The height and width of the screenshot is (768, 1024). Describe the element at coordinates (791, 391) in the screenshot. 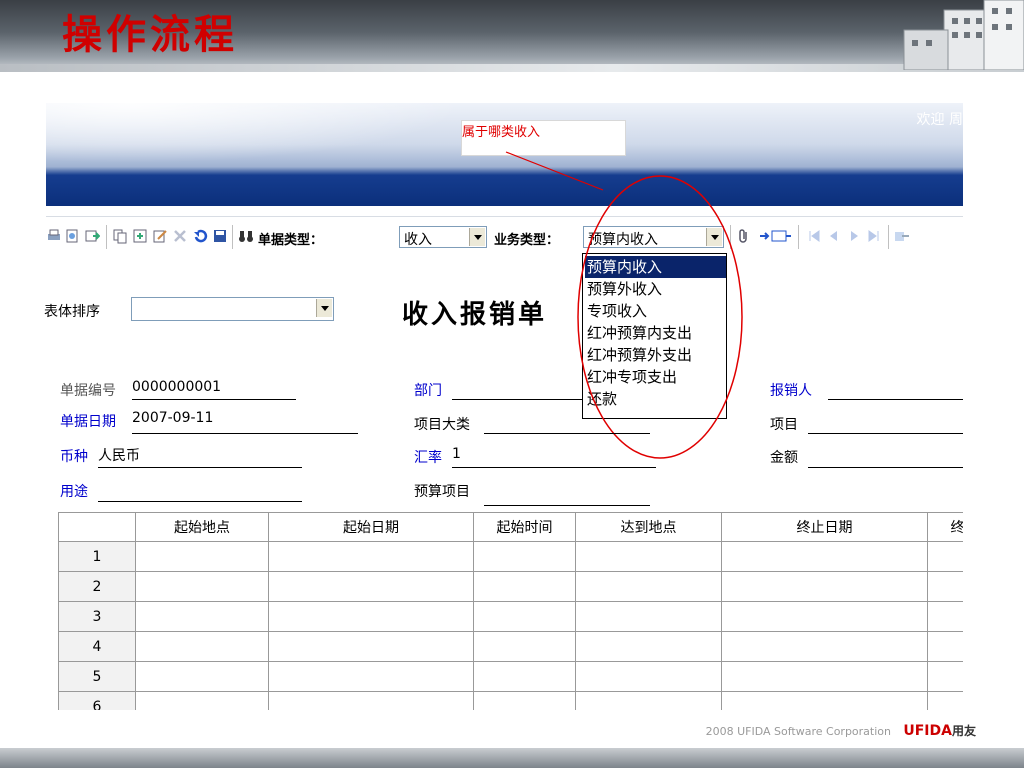

I see `reporter-label: 报销人` at that location.